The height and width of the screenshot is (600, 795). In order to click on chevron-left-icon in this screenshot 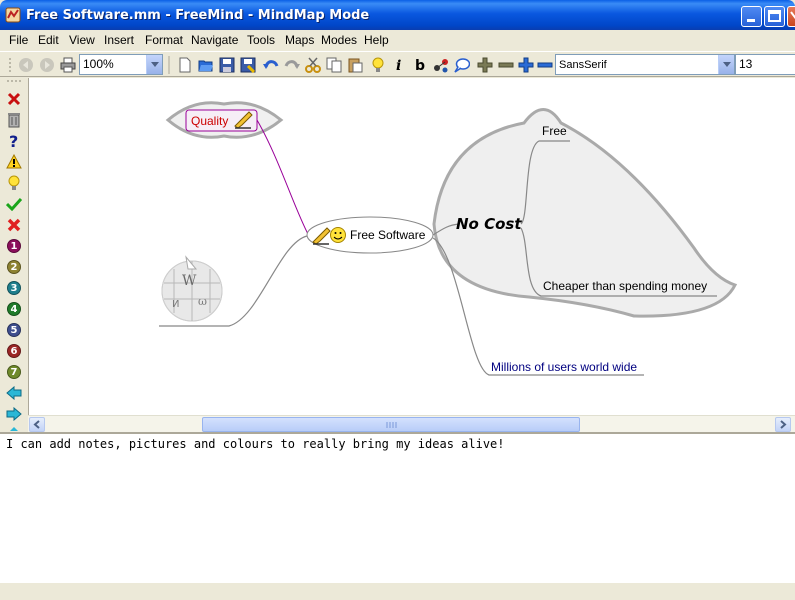, I will do `click(36, 424)`.